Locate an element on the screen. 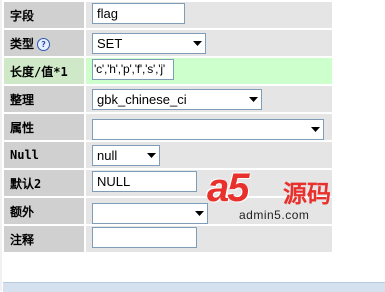 This screenshot has height=292, width=385. collation-cell: gbk_chinese_ci is located at coordinates (209, 99).